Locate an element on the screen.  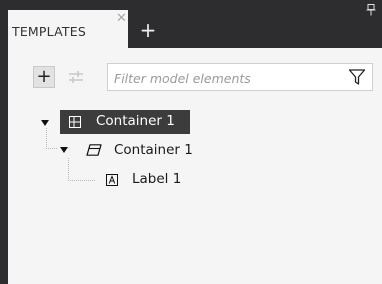
tab-templates-label: TEMPLATES is located at coordinates (49, 31).